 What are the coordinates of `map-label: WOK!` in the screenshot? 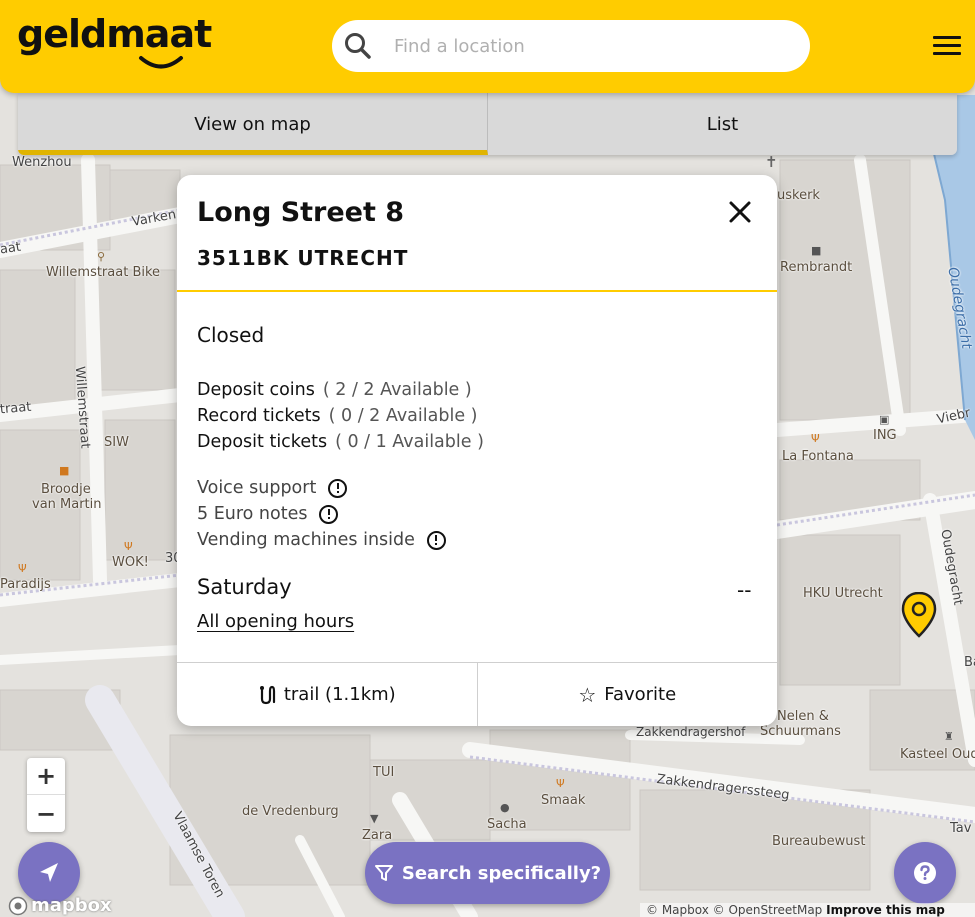 It's located at (130, 562).